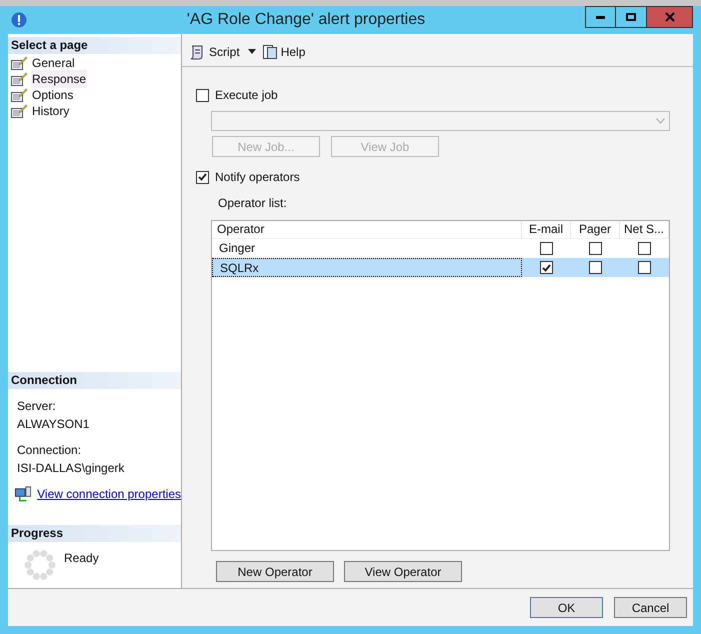  Describe the element at coordinates (546, 229) in the screenshot. I see `column-header: E-mail` at that location.